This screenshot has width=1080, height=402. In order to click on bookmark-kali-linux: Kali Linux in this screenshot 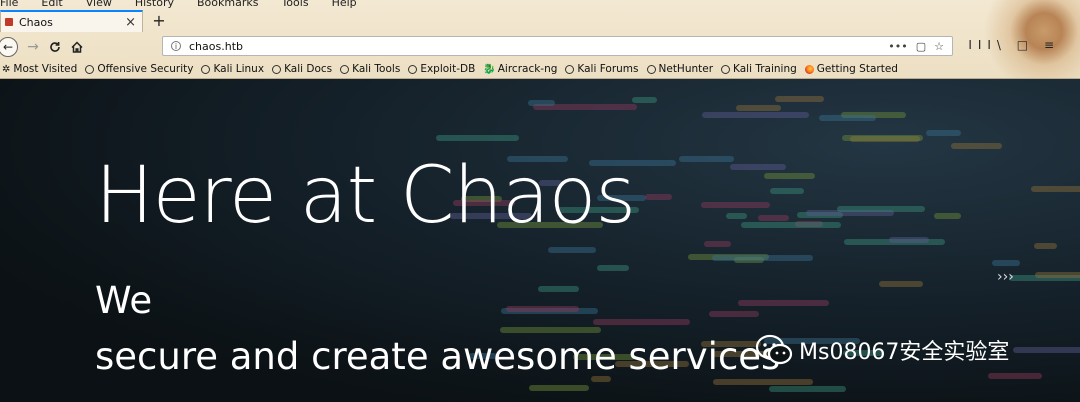, I will do `click(232, 69)`.